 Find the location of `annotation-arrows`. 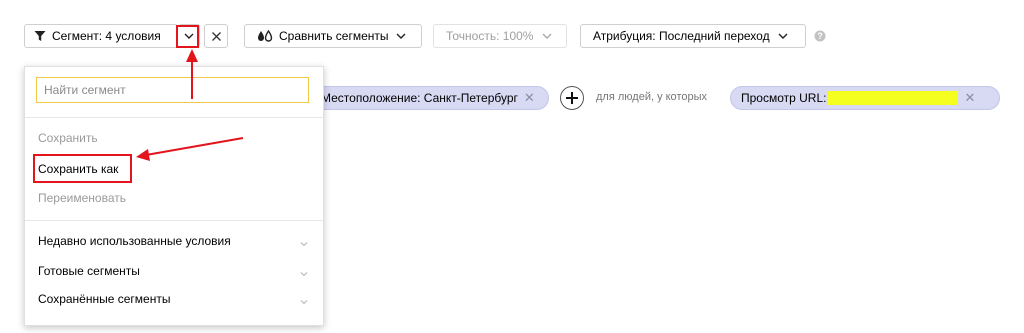

annotation-arrows is located at coordinates (190, 105).